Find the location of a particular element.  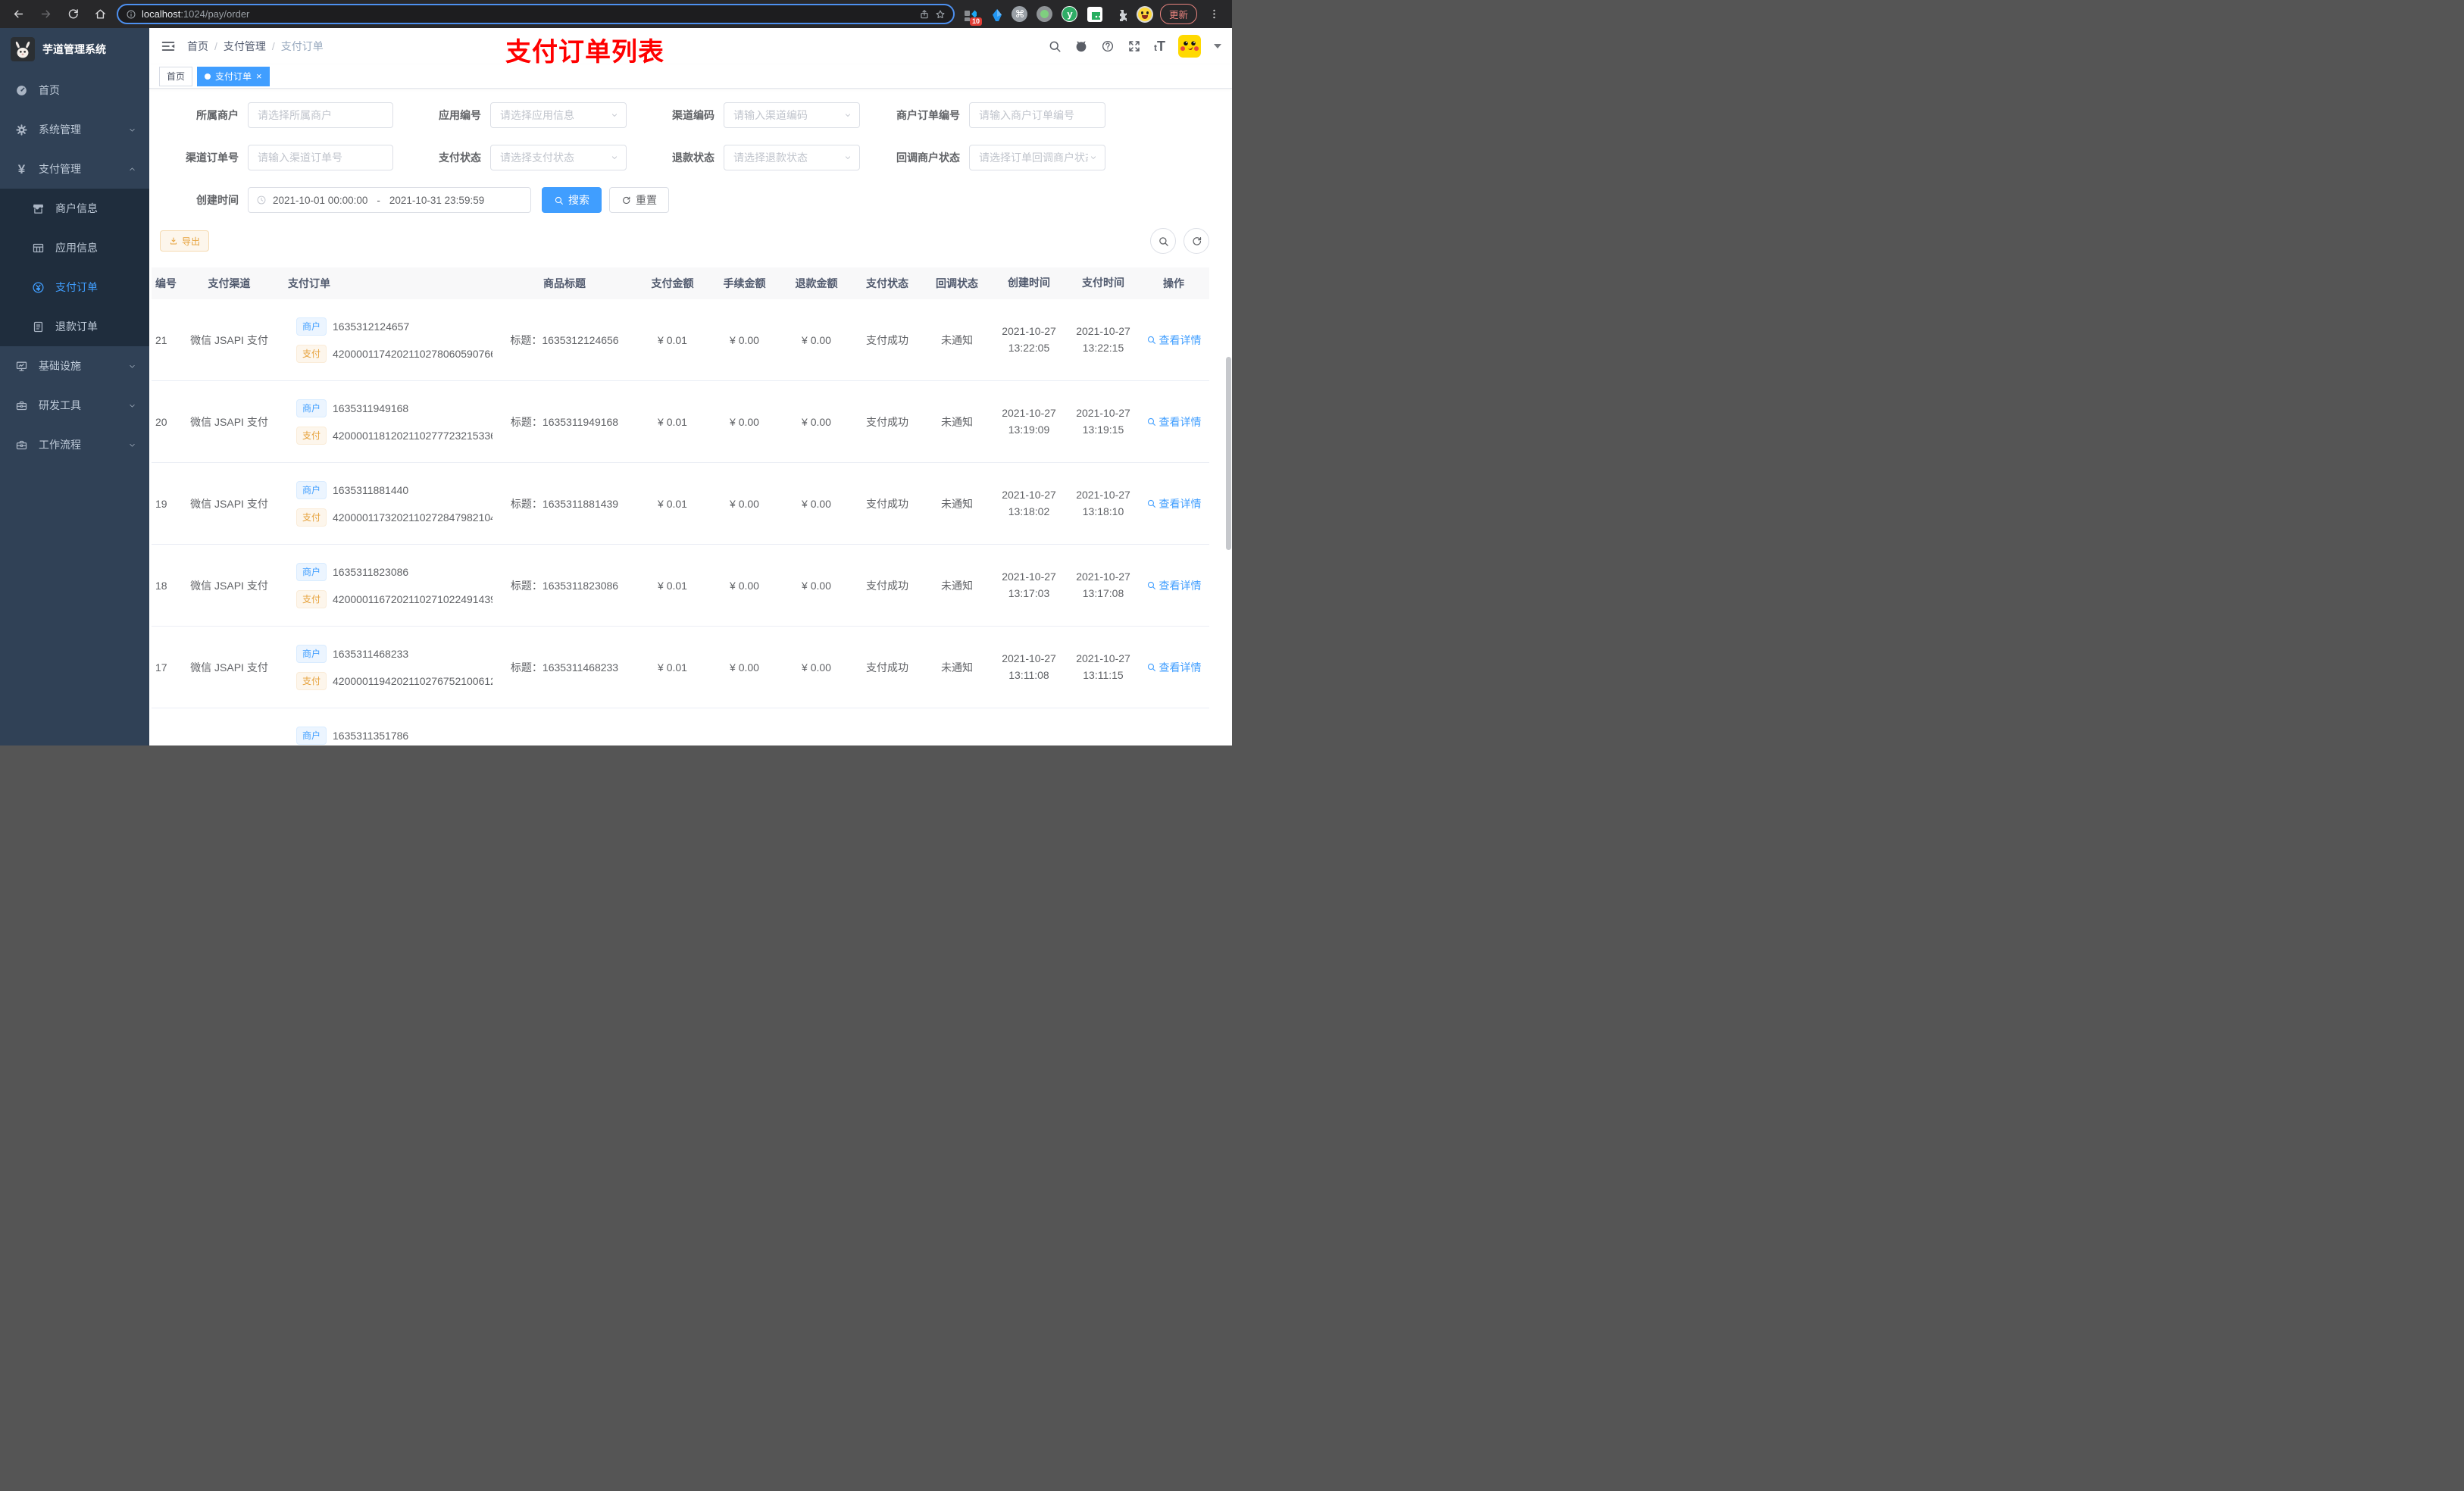

toggle-search-button is located at coordinates (1163, 241).